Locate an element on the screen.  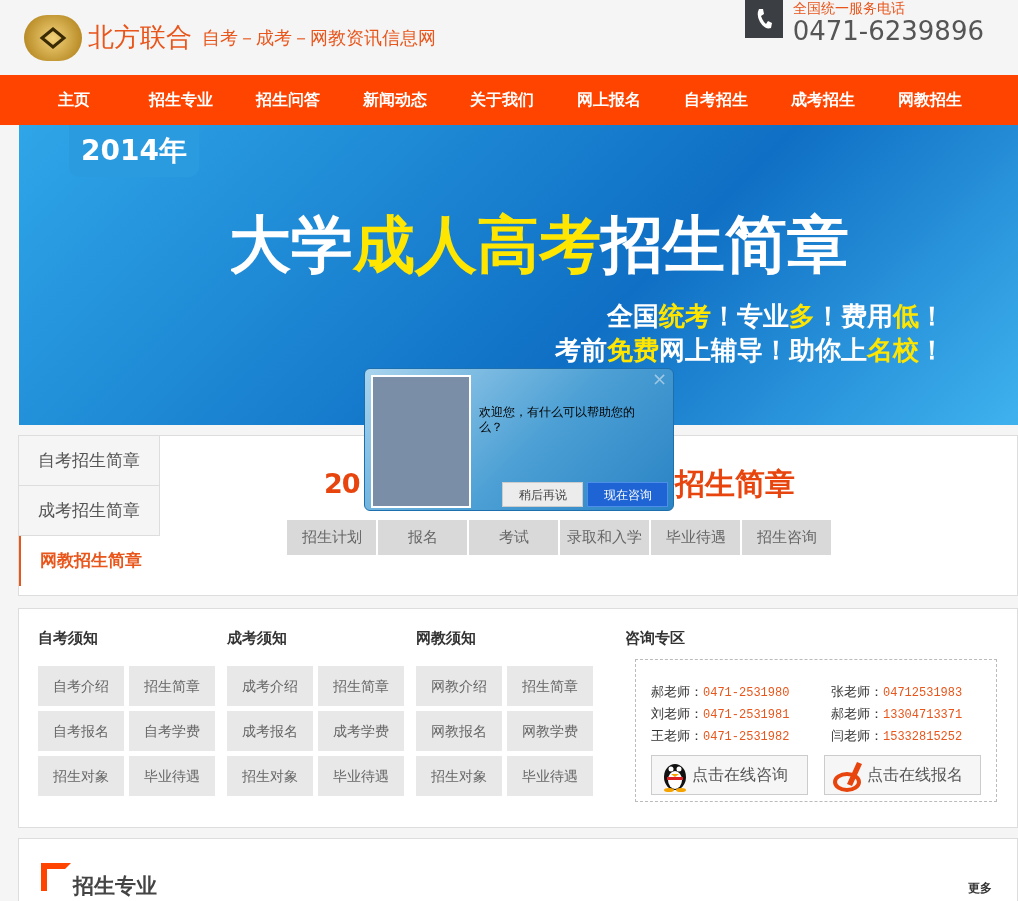
nav-link: 成考招生 is located at coordinates (822, 100).